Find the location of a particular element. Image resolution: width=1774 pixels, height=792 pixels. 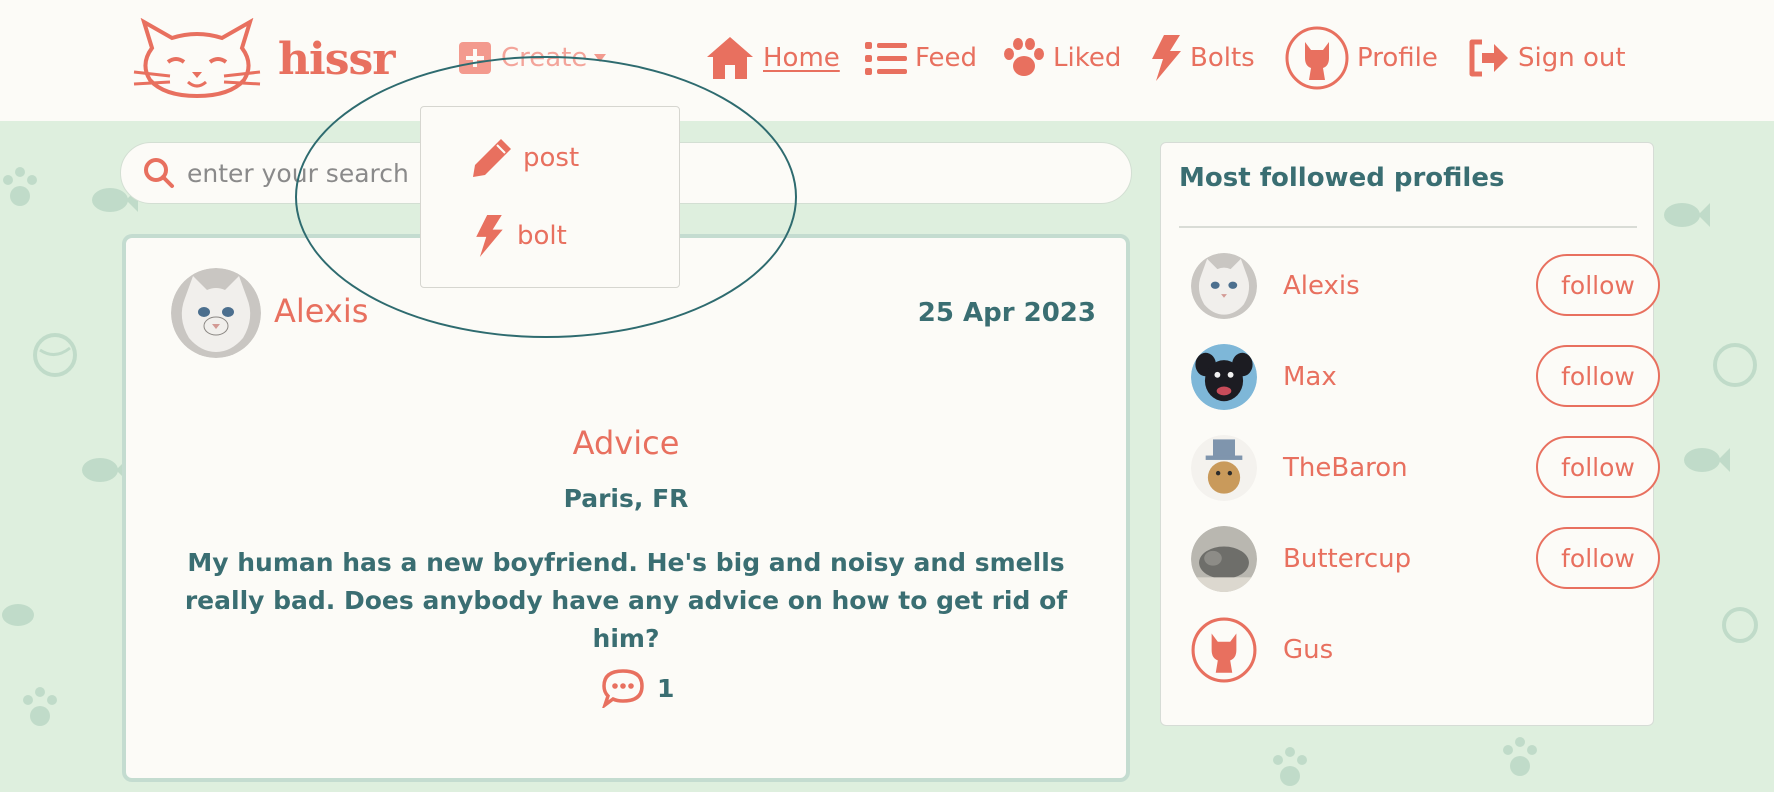

nav-home: Home is located at coordinates (772, 58).